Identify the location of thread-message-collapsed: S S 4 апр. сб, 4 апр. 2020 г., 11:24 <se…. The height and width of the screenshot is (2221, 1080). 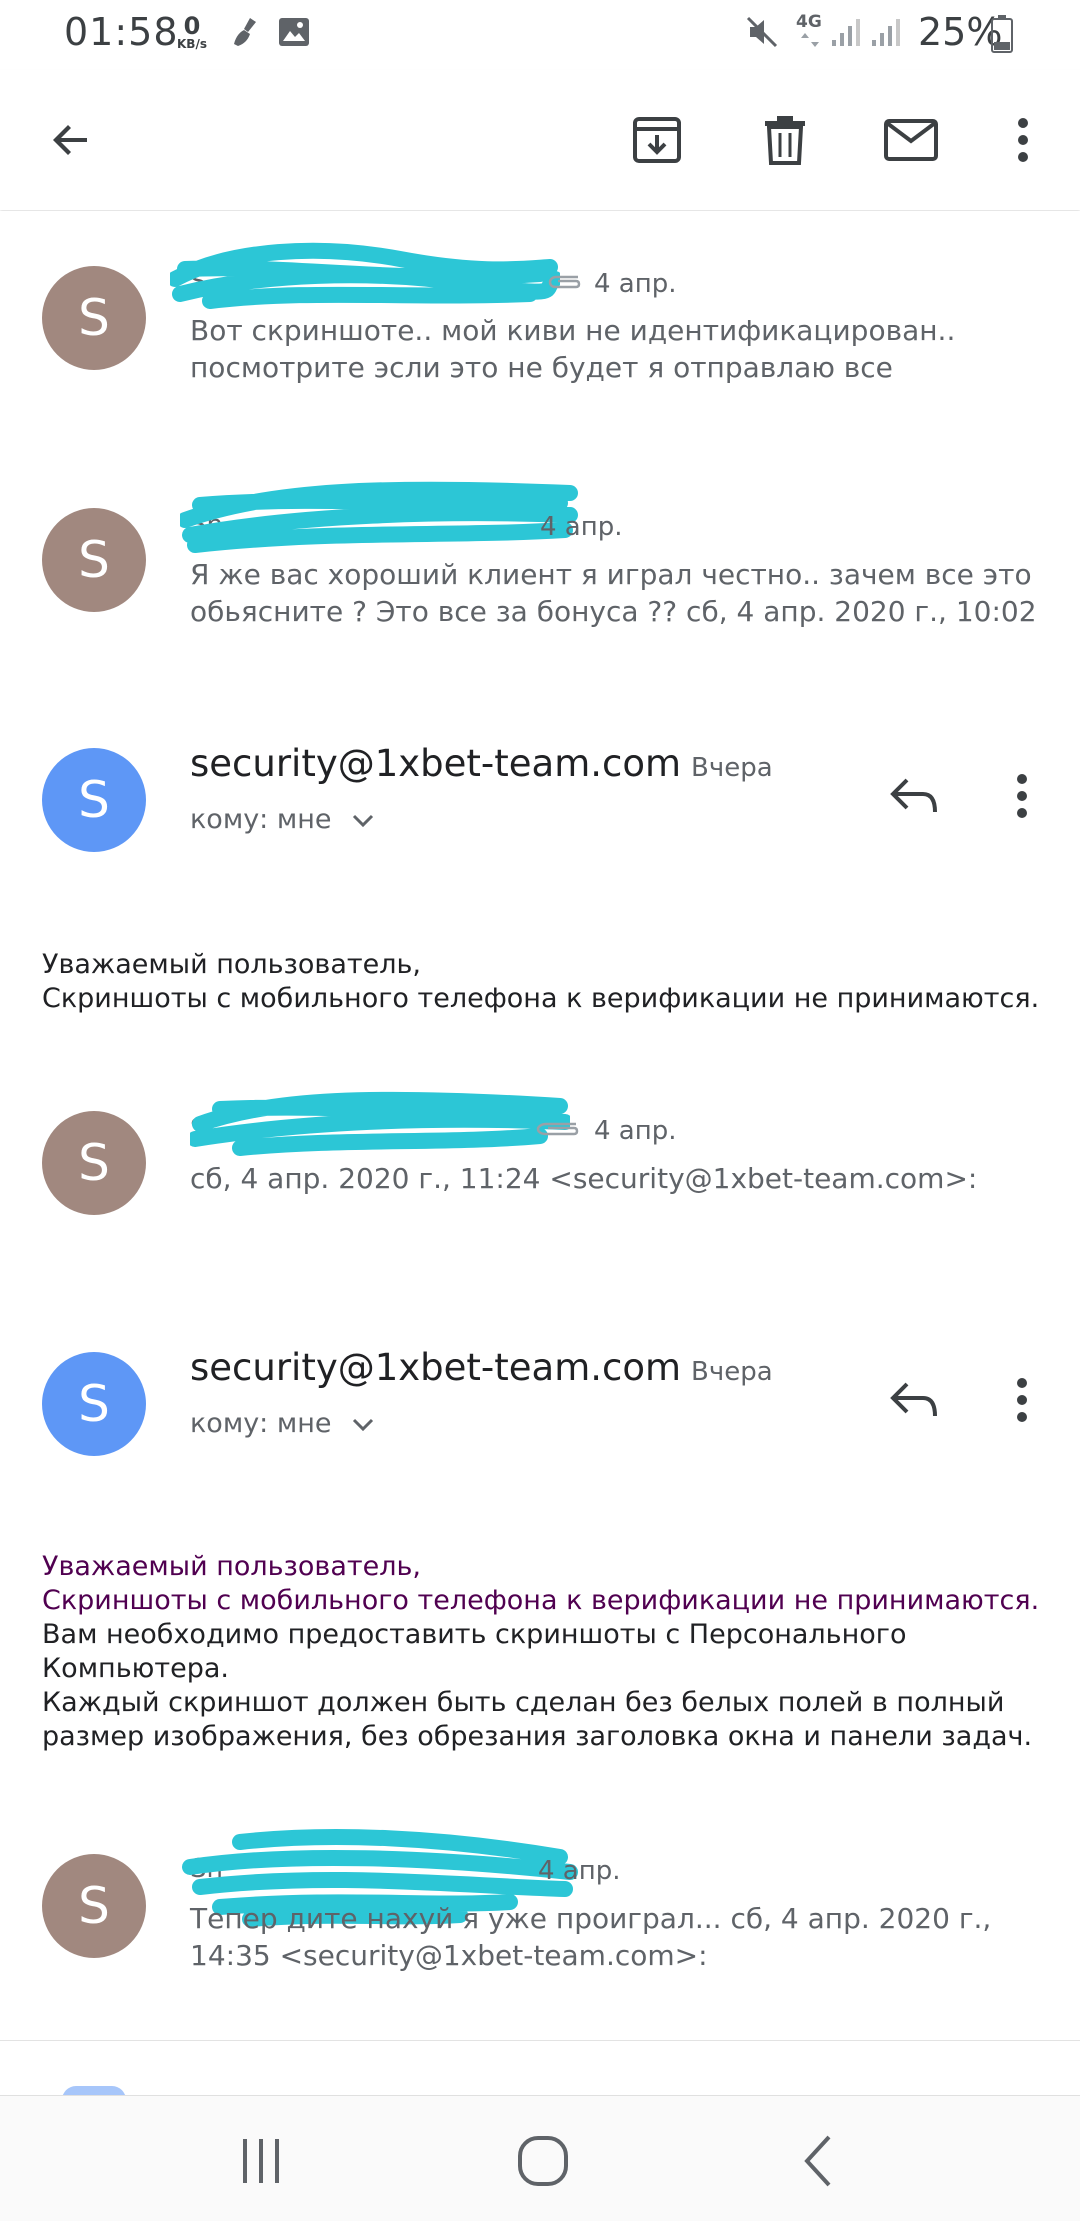
(540, 1177).